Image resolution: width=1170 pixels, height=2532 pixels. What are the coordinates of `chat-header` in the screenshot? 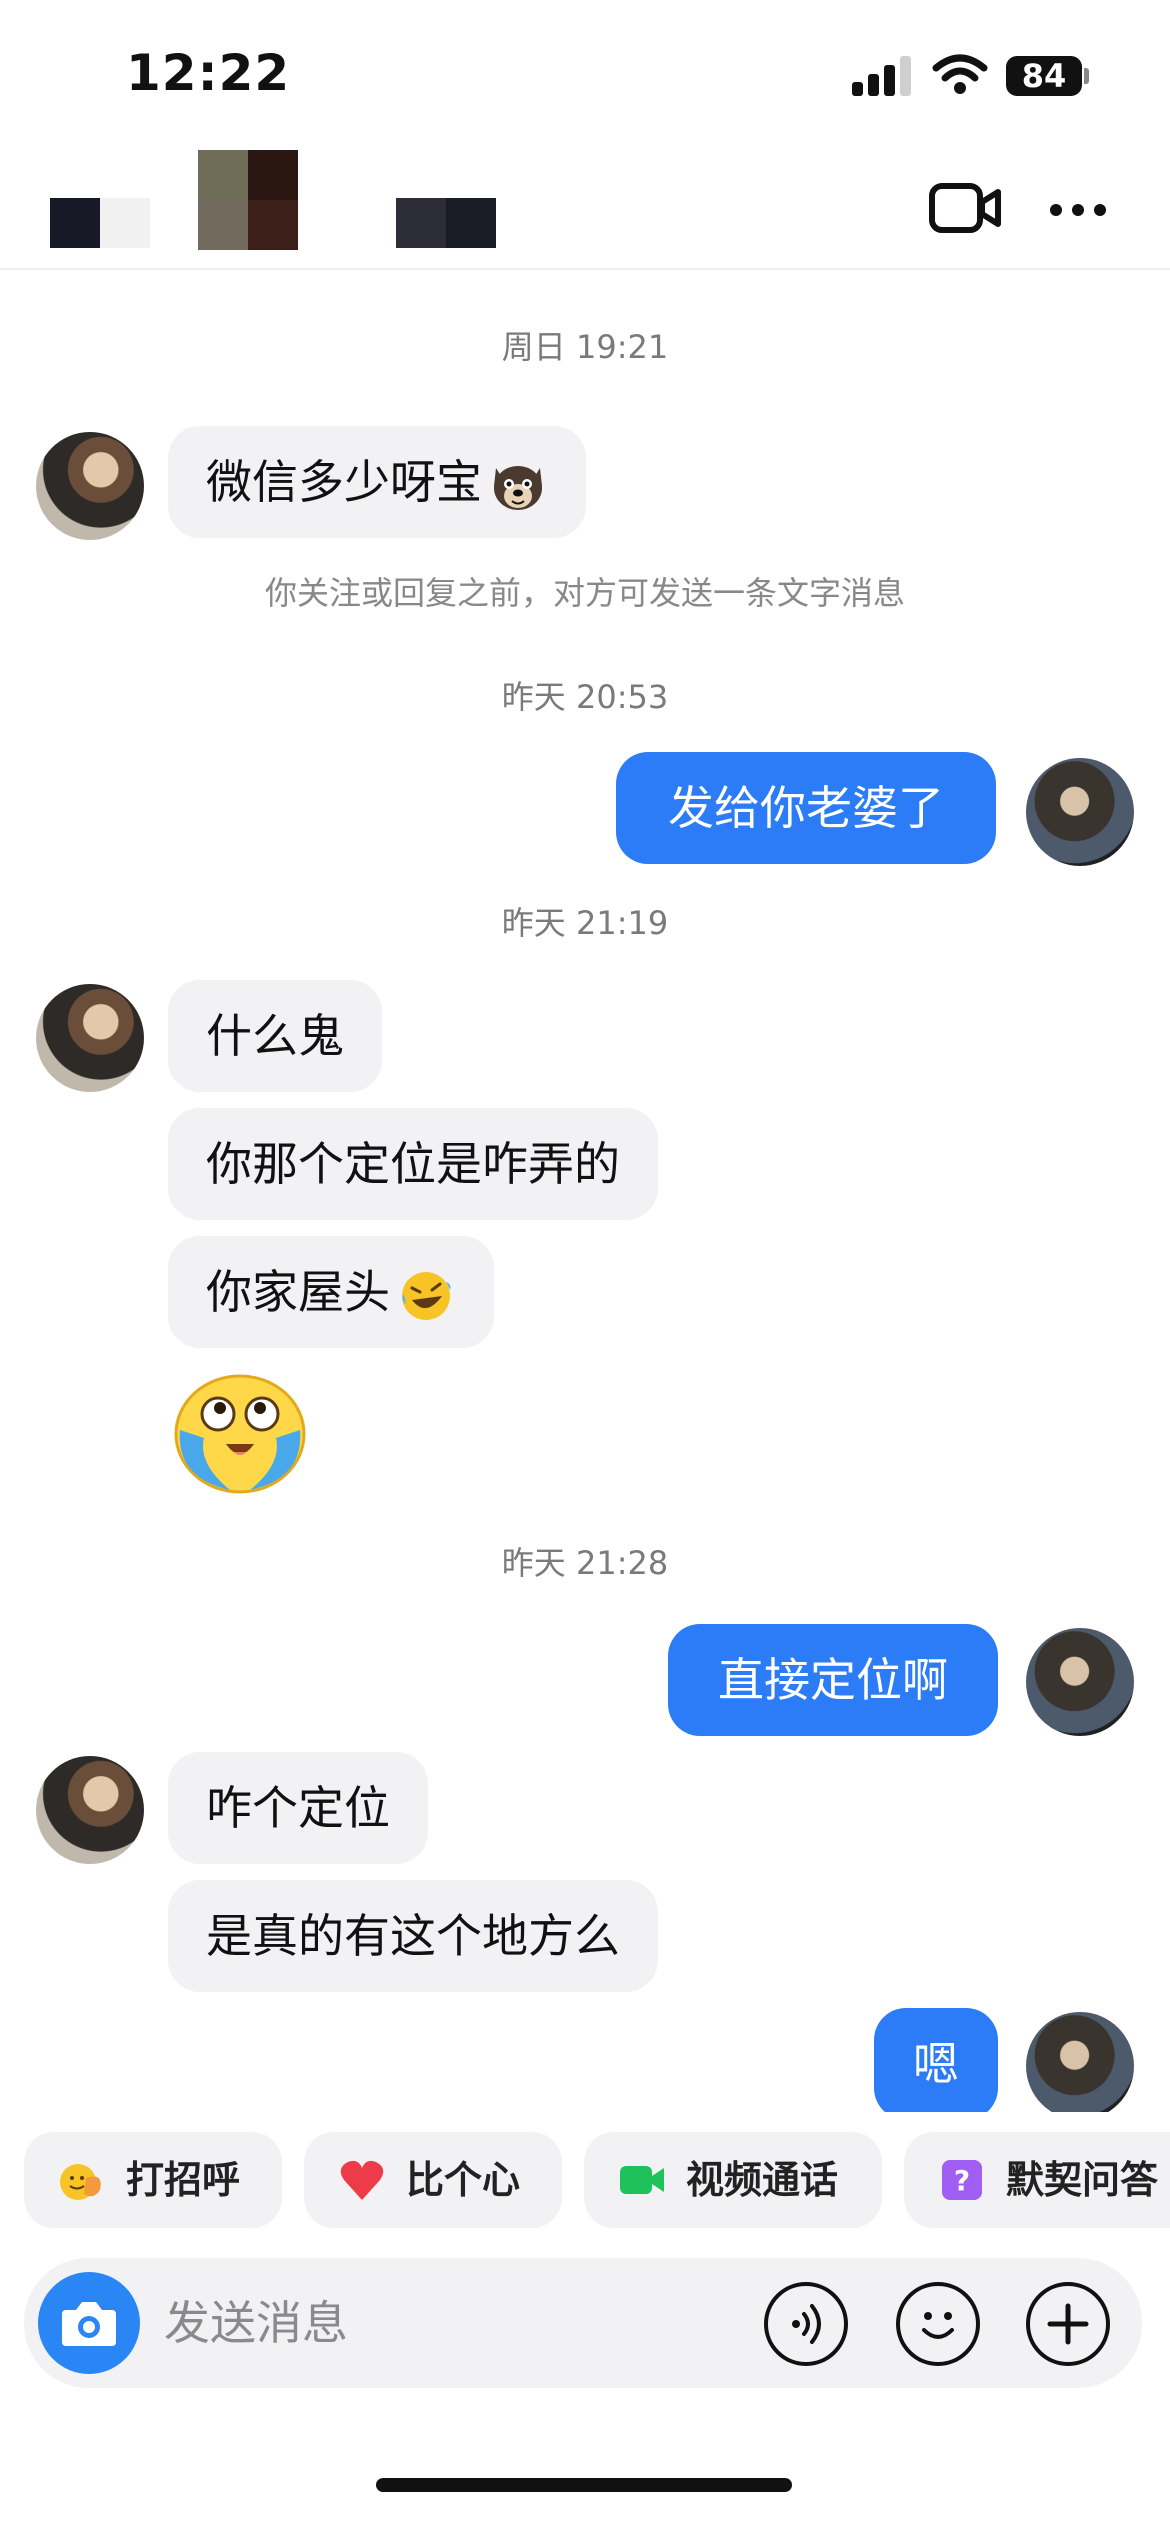 It's located at (585, 210).